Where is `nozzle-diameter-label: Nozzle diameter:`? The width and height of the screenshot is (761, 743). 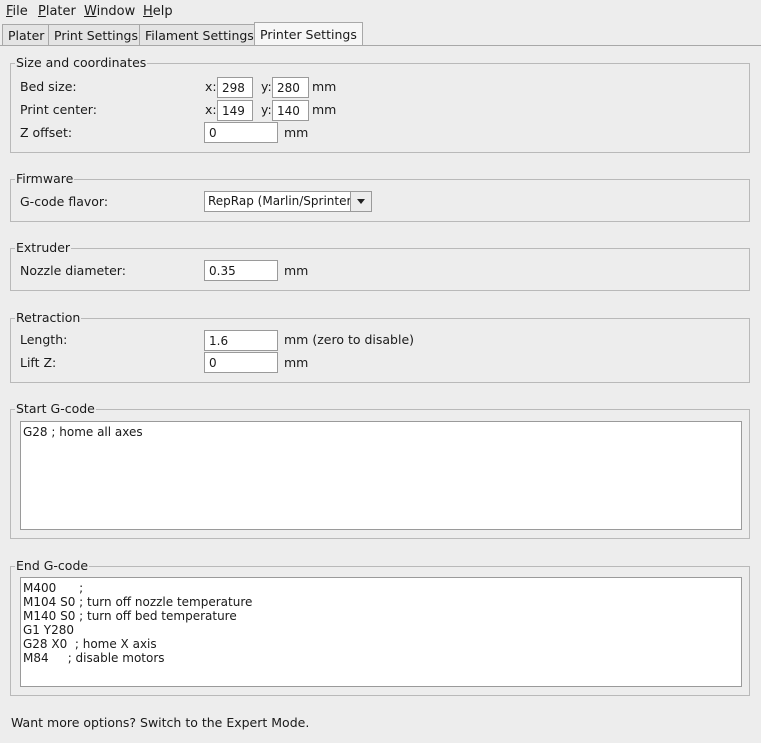 nozzle-diameter-label: Nozzle diameter: is located at coordinates (73, 270).